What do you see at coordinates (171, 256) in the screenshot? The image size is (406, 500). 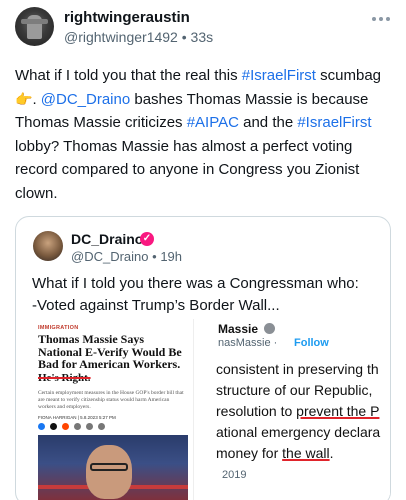 I see `quoted-post-time: 19h` at bounding box center [171, 256].